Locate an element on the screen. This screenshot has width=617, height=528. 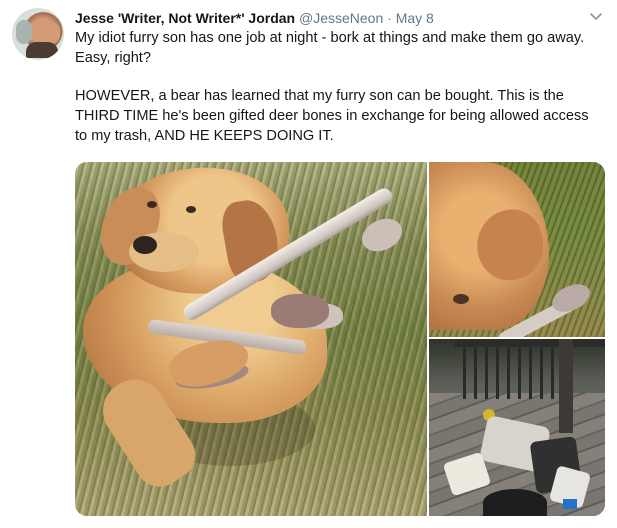
deck-post is located at coordinates (566, 386).